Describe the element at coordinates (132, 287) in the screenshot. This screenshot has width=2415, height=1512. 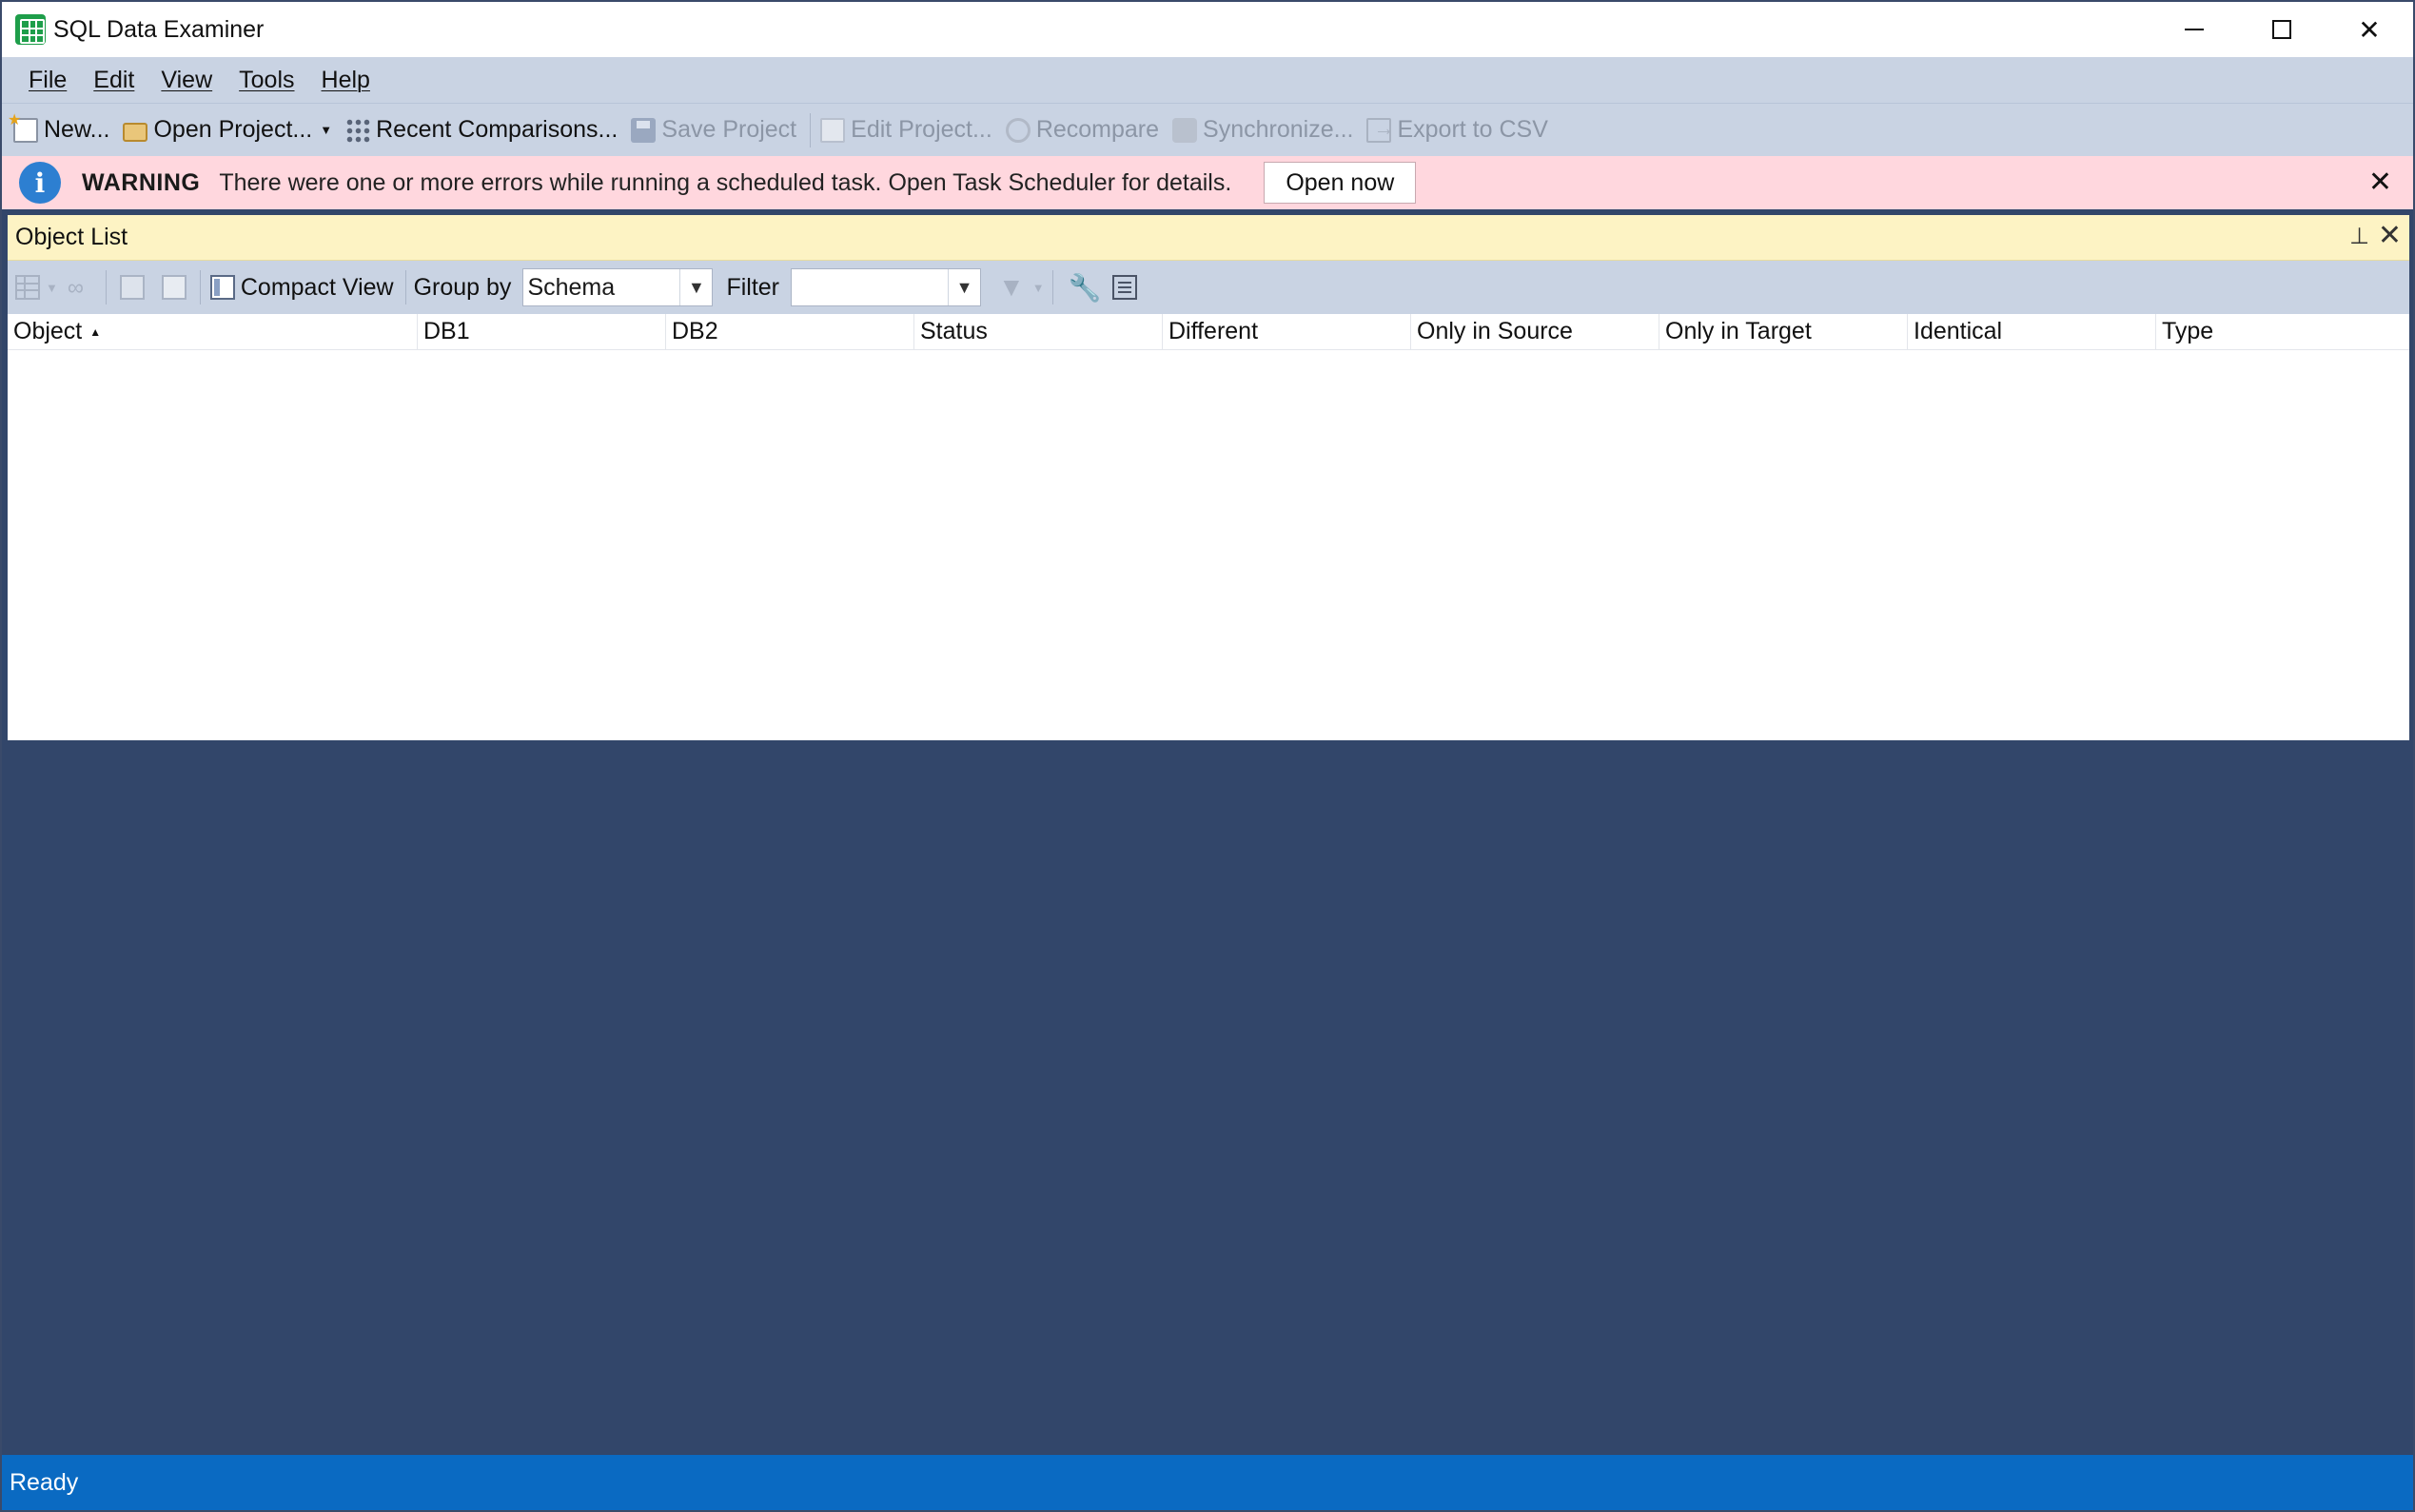
I see `check-all-icon` at that location.